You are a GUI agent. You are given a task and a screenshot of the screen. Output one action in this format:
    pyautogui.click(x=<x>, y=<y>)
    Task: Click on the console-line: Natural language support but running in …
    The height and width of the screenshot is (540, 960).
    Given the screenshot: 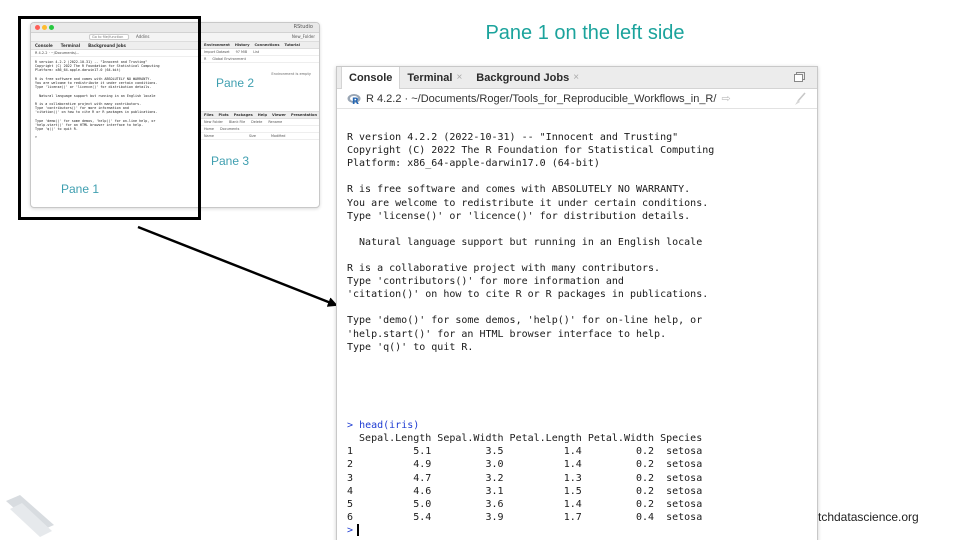 What is the action you would take?
    pyautogui.click(x=525, y=242)
    